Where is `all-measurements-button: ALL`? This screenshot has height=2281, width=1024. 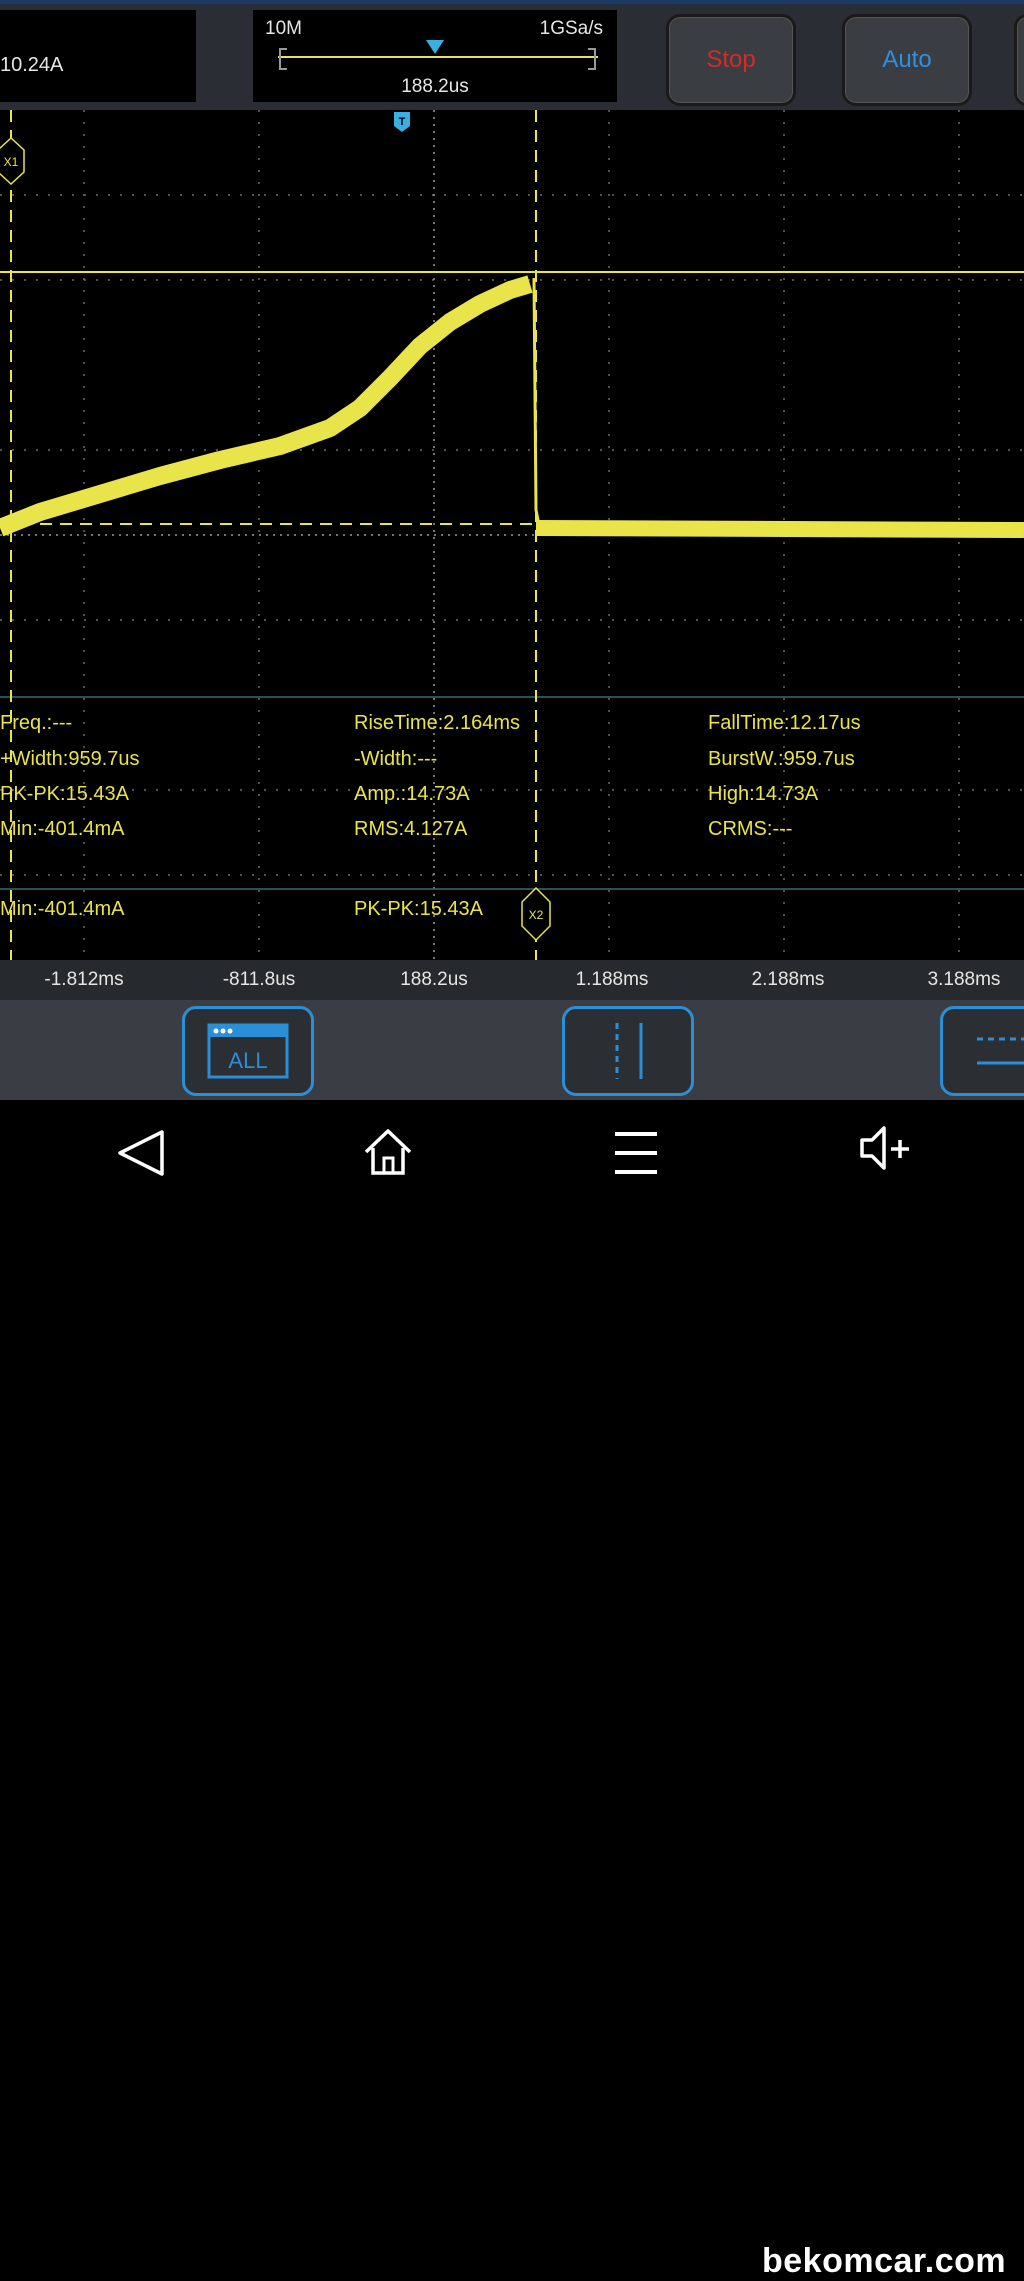
all-measurements-button: ALL is located at coordinates (248, 1051).